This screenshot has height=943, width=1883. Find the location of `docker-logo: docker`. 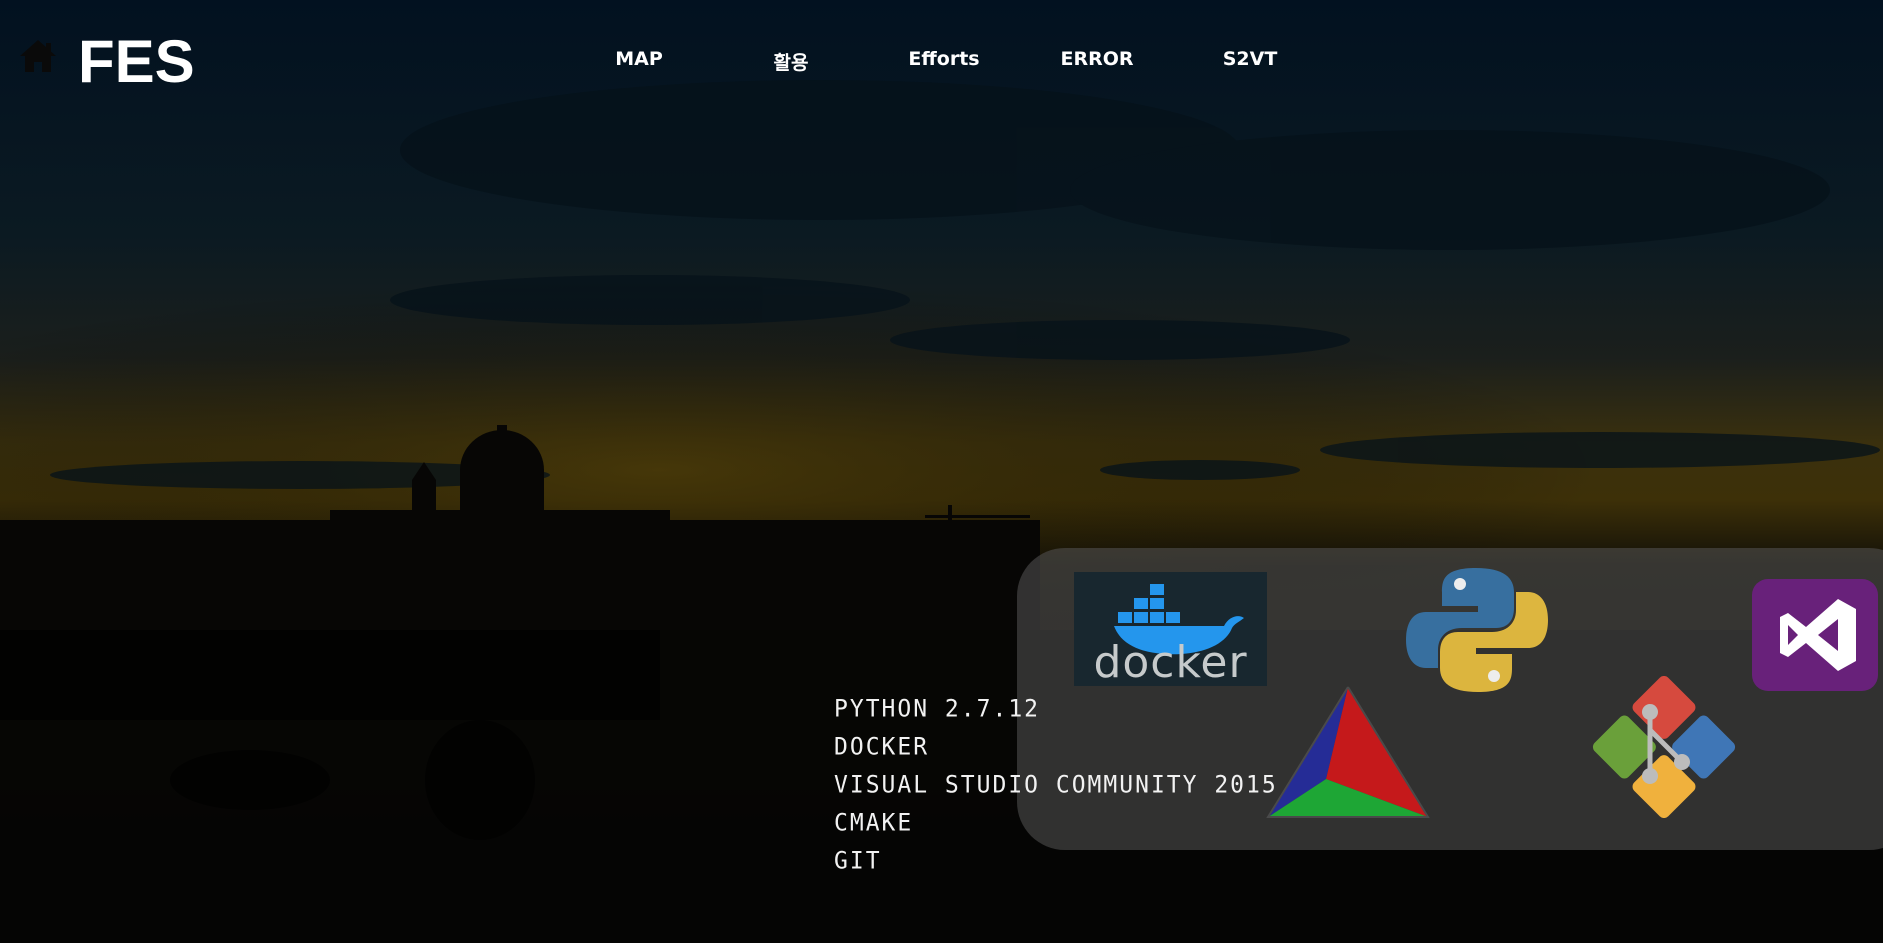

docker-logo: docker is located at coordinates (1170, 630).